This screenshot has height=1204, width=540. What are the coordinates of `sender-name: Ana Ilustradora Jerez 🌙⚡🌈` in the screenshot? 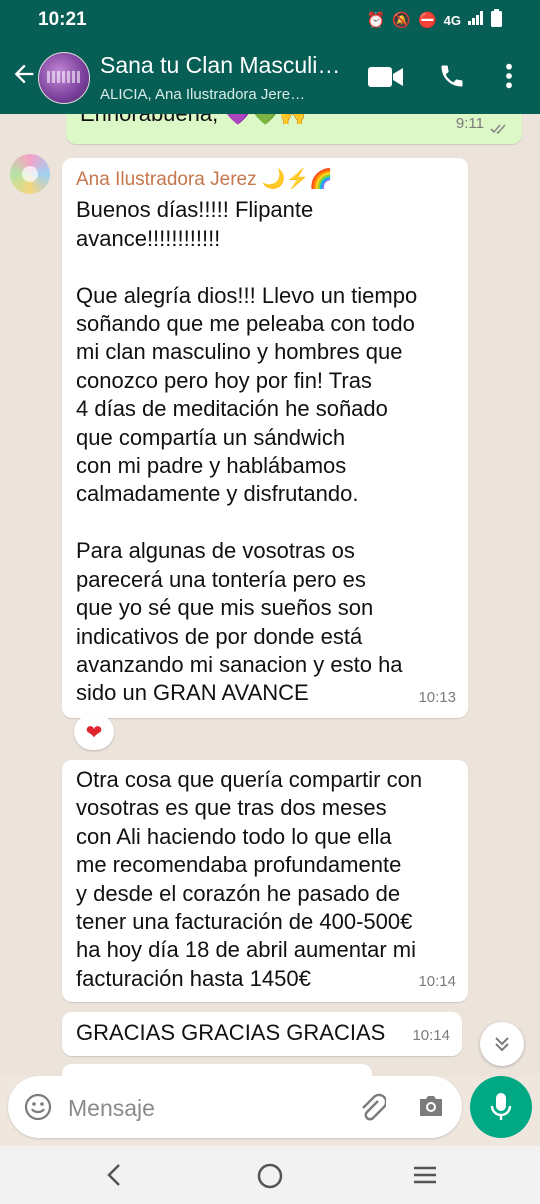 It's located at (246, 180).